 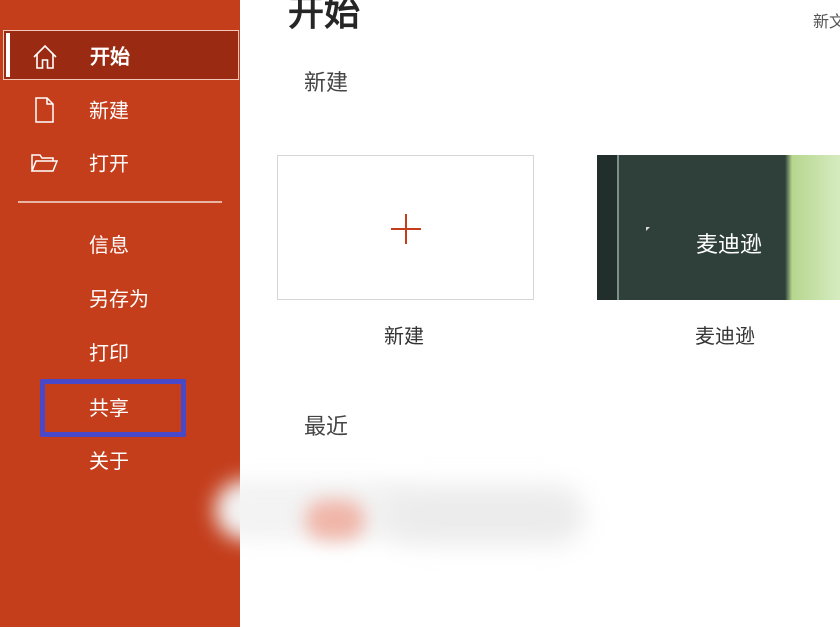 What do you see at coordinates (326, 427) in the screenshot?
I see `recent-section-label: 最近` at bounding box center [326, 427].